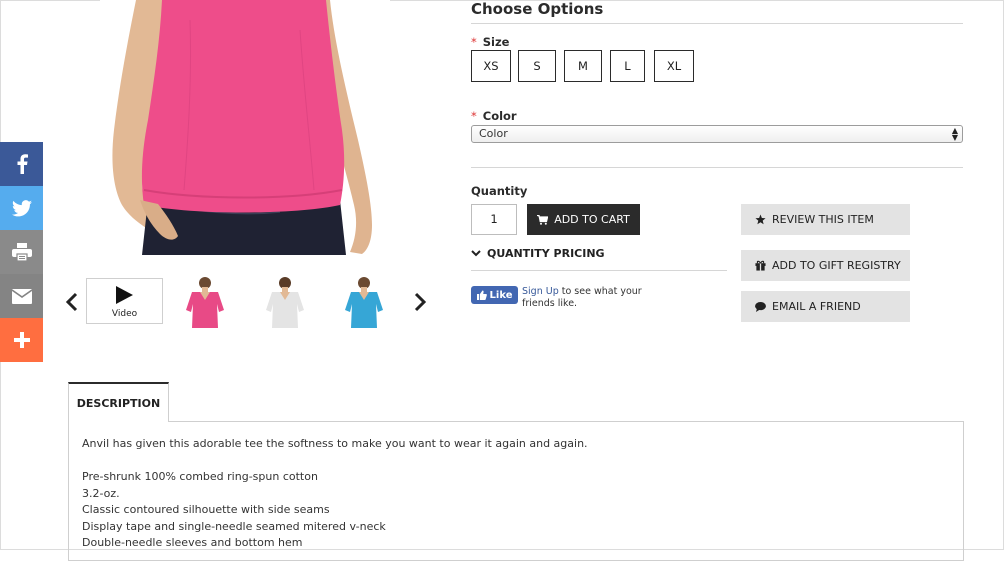  I want to click on gallery-prev-arrow, so click(72, 302).